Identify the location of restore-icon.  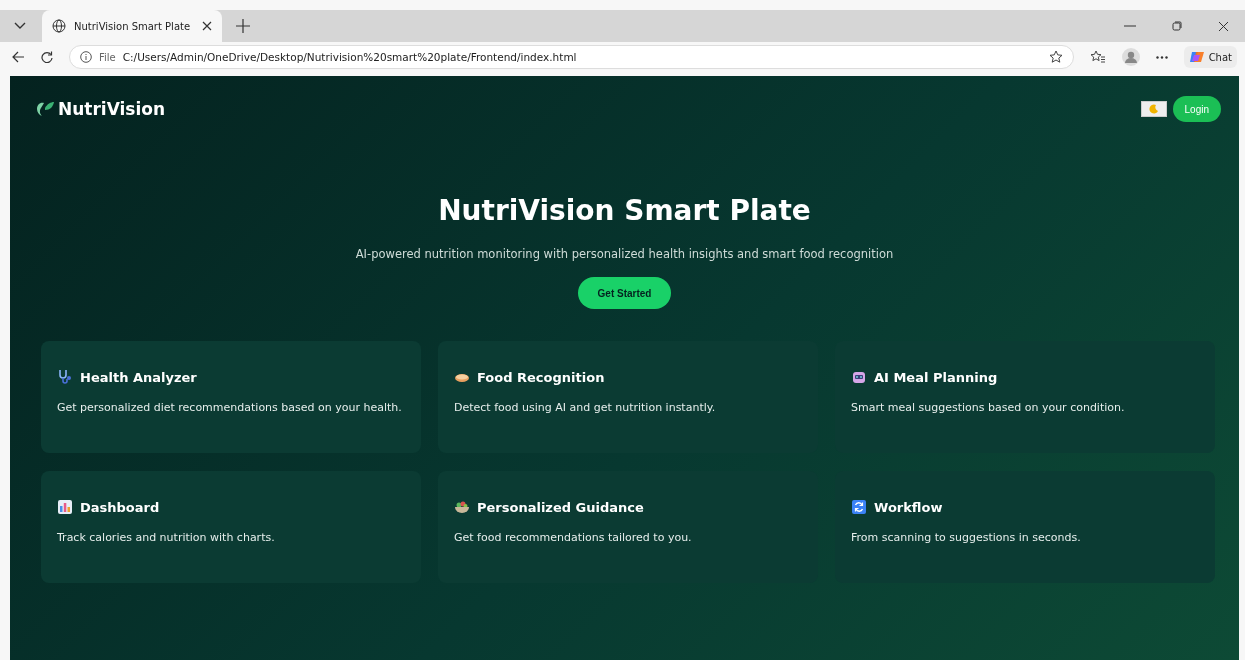
(1177, 26).